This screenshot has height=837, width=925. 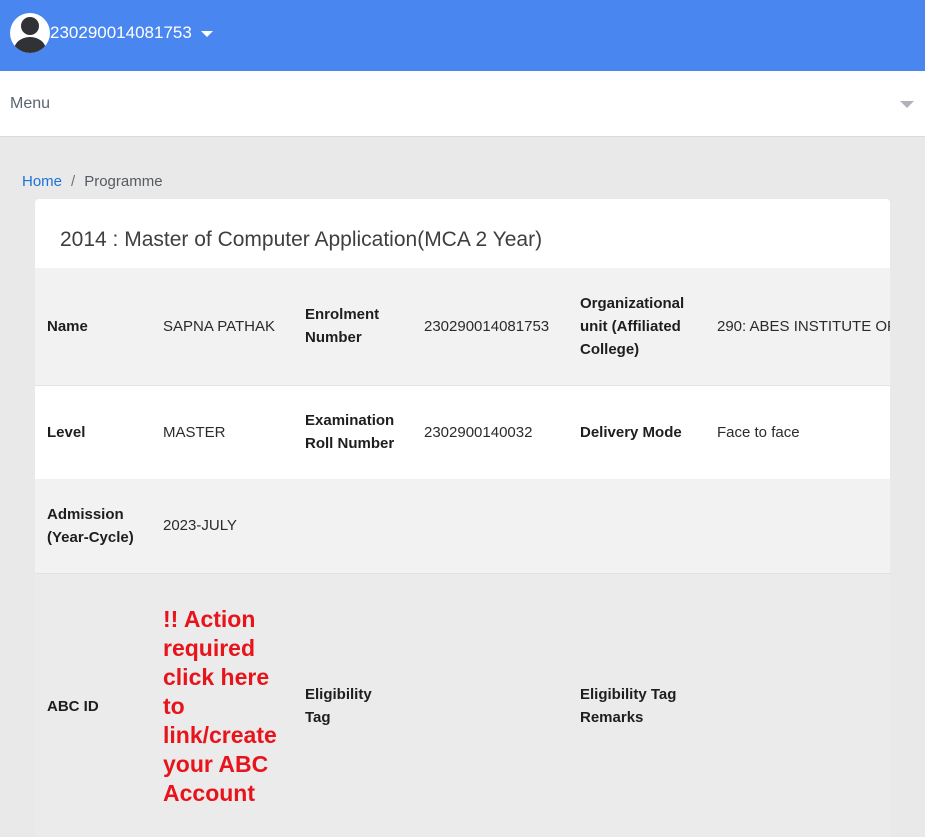 What do you see at coordinates (206, 34) in the screenshot?
I see `caret-down-icon` at bounding box center [206, 34].